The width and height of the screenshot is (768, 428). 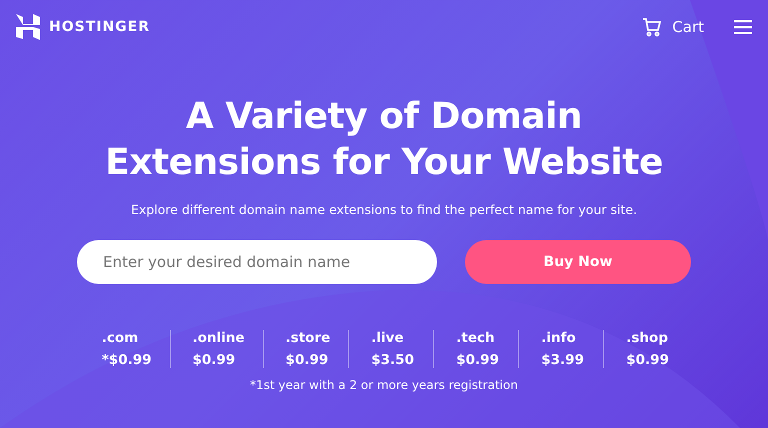 I want to click on hero-subtitle: Explore different domain name extensions to find the perfect name for your site., so click(x=384, y=209).